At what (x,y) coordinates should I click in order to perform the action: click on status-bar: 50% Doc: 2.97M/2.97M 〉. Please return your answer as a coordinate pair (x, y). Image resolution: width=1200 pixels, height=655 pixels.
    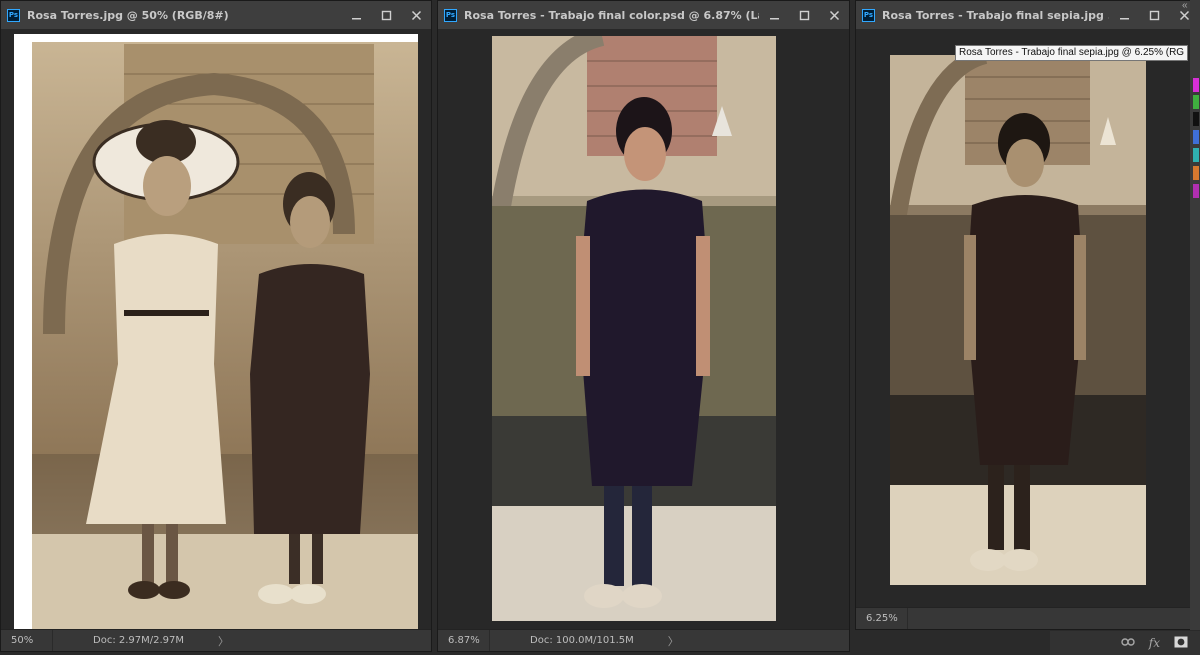
    Looking at the image, I should click on (216, 640).